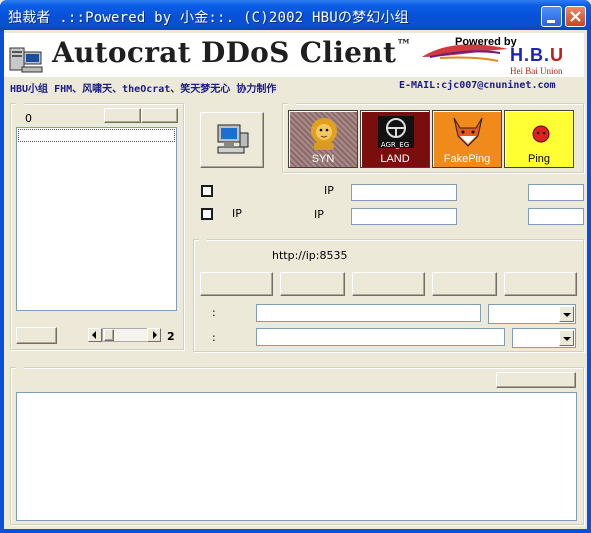 The width and height of the screenshot is (591, 533). What do you see at coordinates (154, 335) in the screenshot?
I see `scroll-right-button` at bounding box center [154, 335].